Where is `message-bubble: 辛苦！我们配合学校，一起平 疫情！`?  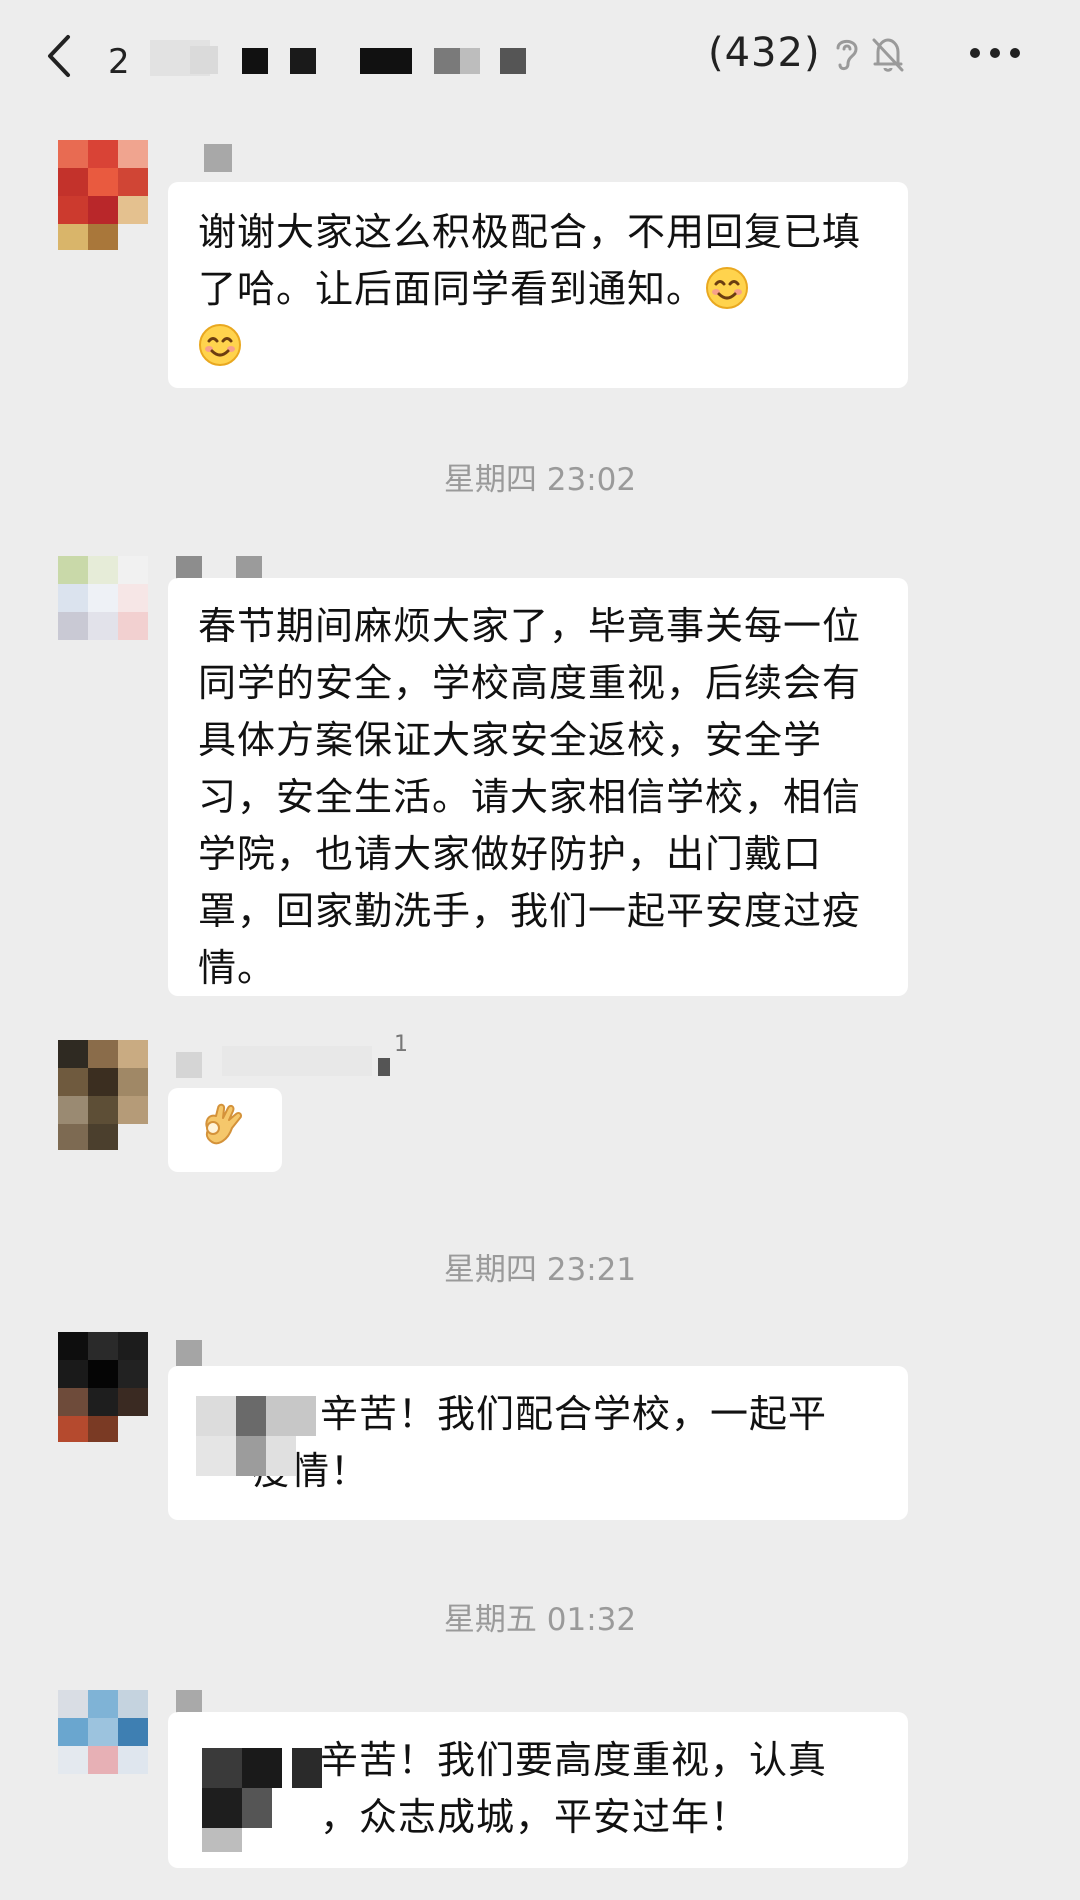 message-bubble: 辛苦！我们配合学校，一起平 疫情！ is located at coordinates (538, 1443).